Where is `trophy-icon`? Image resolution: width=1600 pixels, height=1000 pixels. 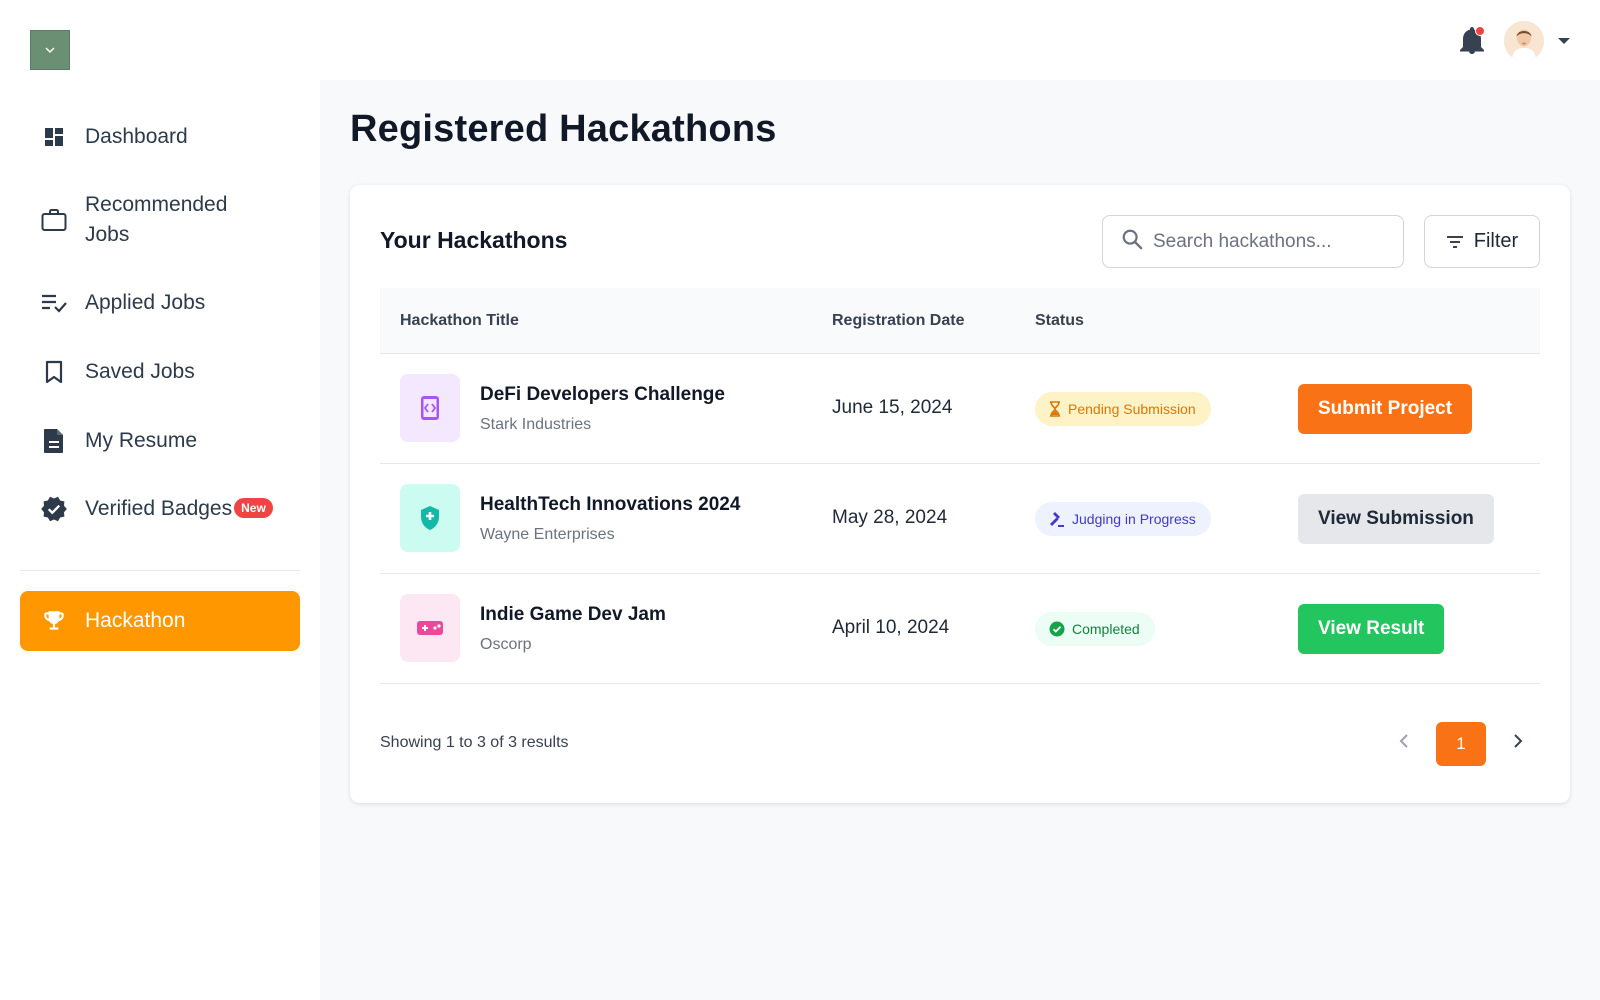 trophy-icon is located at coordinates (54, 621).